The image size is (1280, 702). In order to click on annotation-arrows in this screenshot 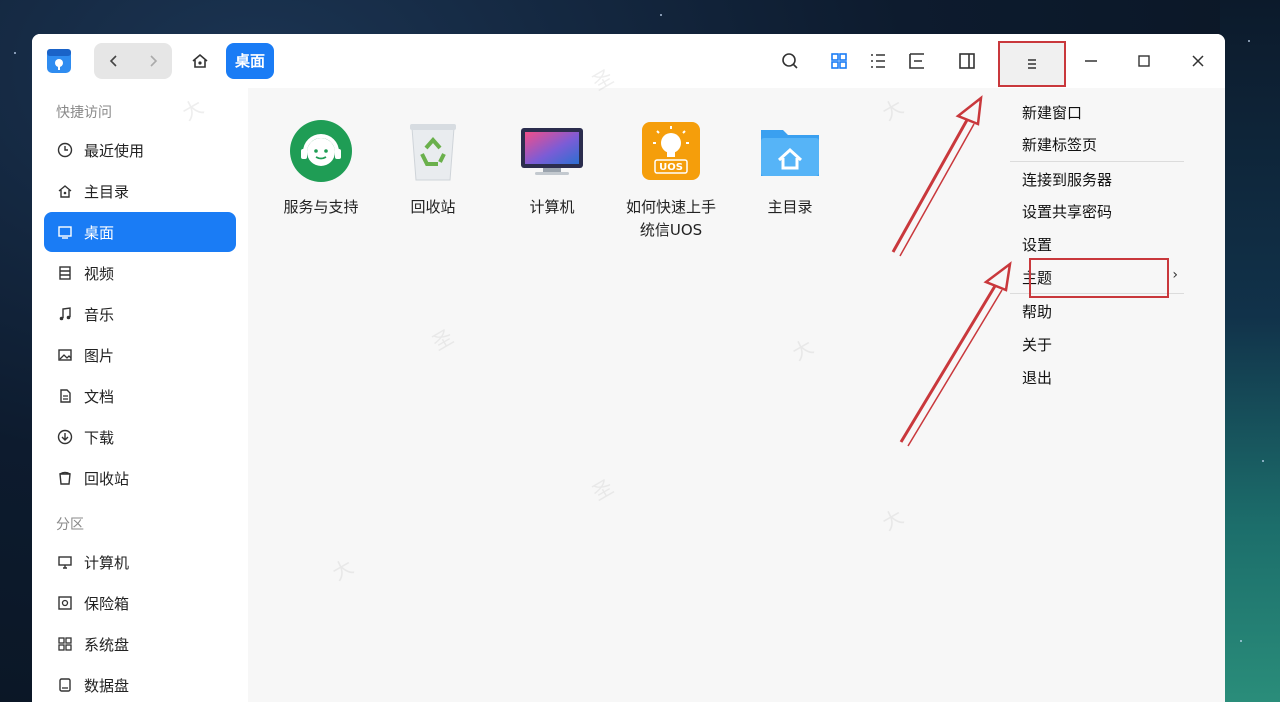, I will do `click(951, 271)`.